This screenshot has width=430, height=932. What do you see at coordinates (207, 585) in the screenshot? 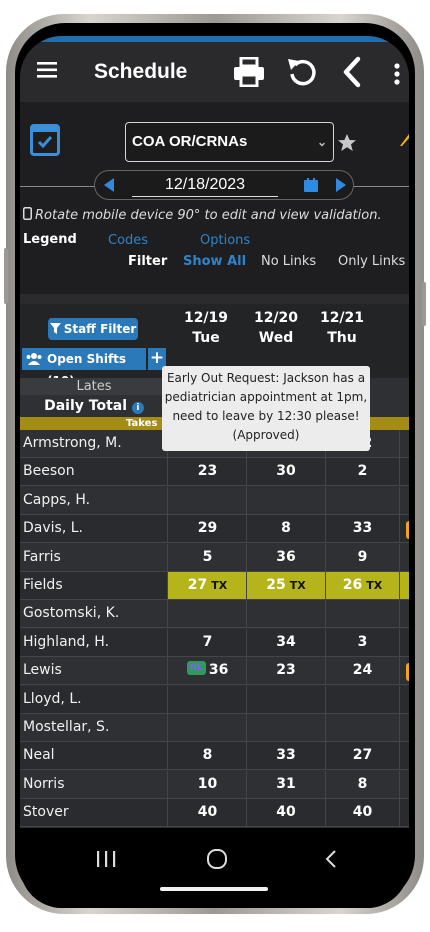
I see `shift-cell: 27 TX` at bounding box center [207, 585].